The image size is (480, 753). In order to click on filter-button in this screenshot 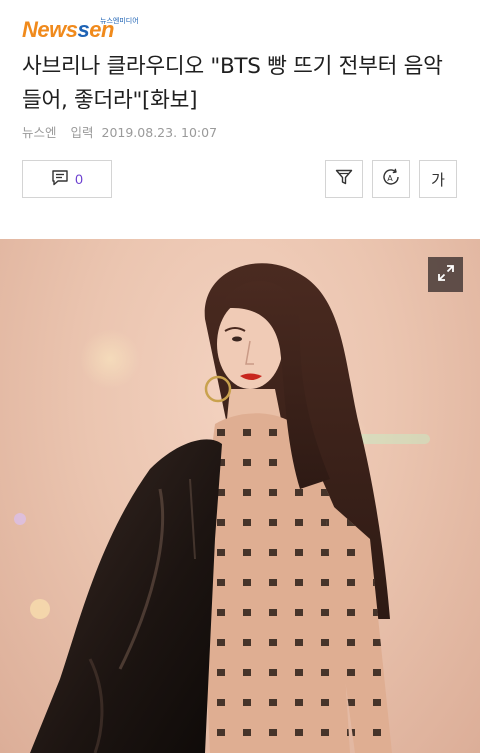, I will do `click(344, 179)`.